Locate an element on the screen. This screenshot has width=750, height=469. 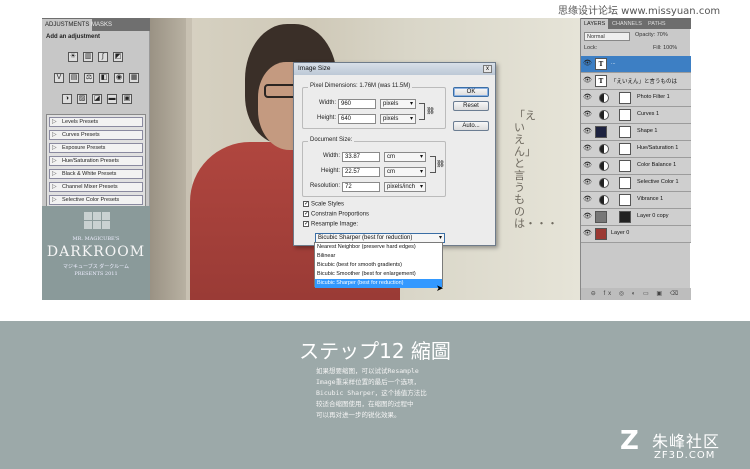
layer-row: 👁 Shape 1 is located at coordinates (636, 132).